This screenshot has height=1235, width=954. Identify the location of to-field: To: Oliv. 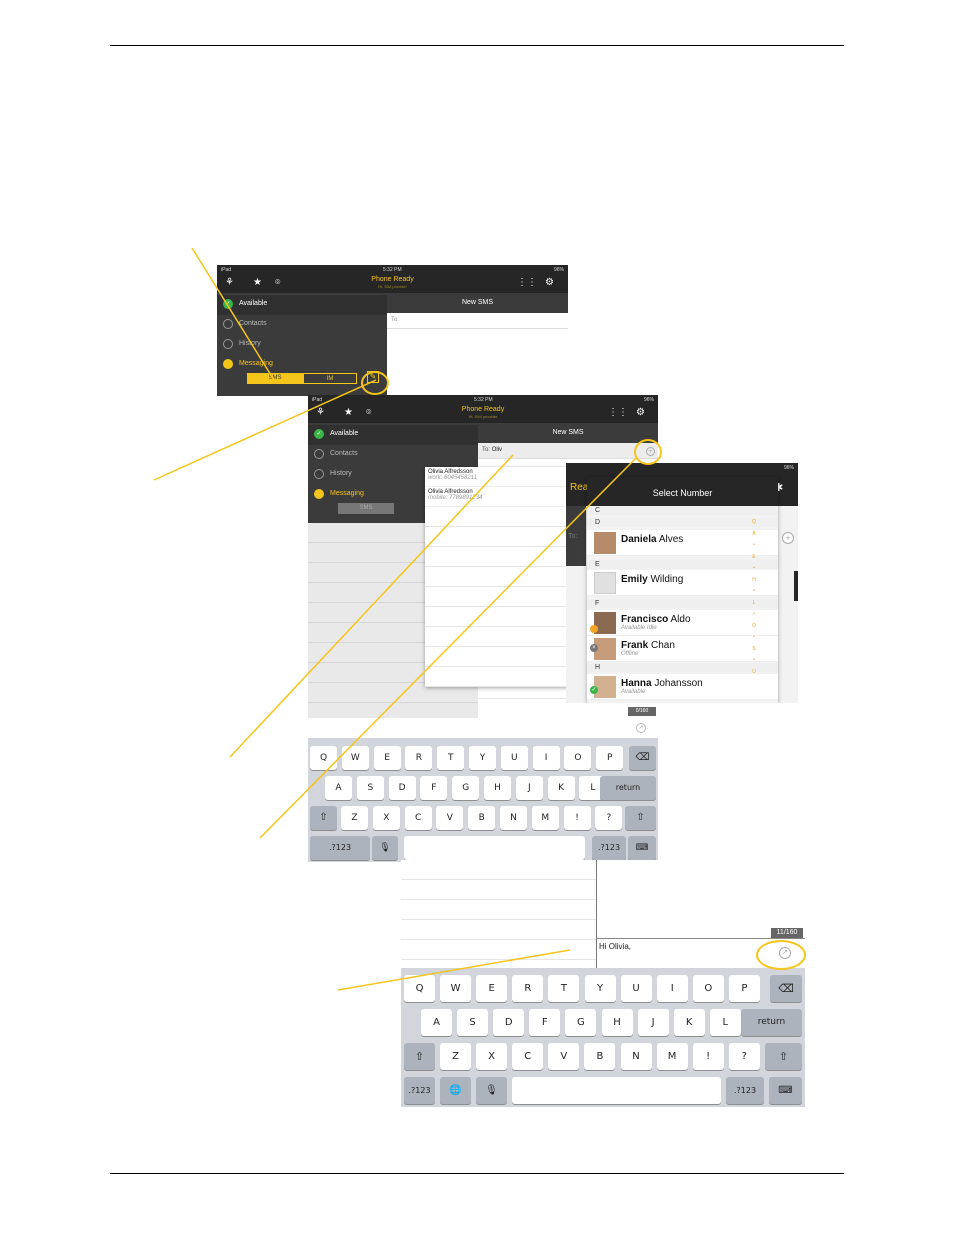
(568, 451).